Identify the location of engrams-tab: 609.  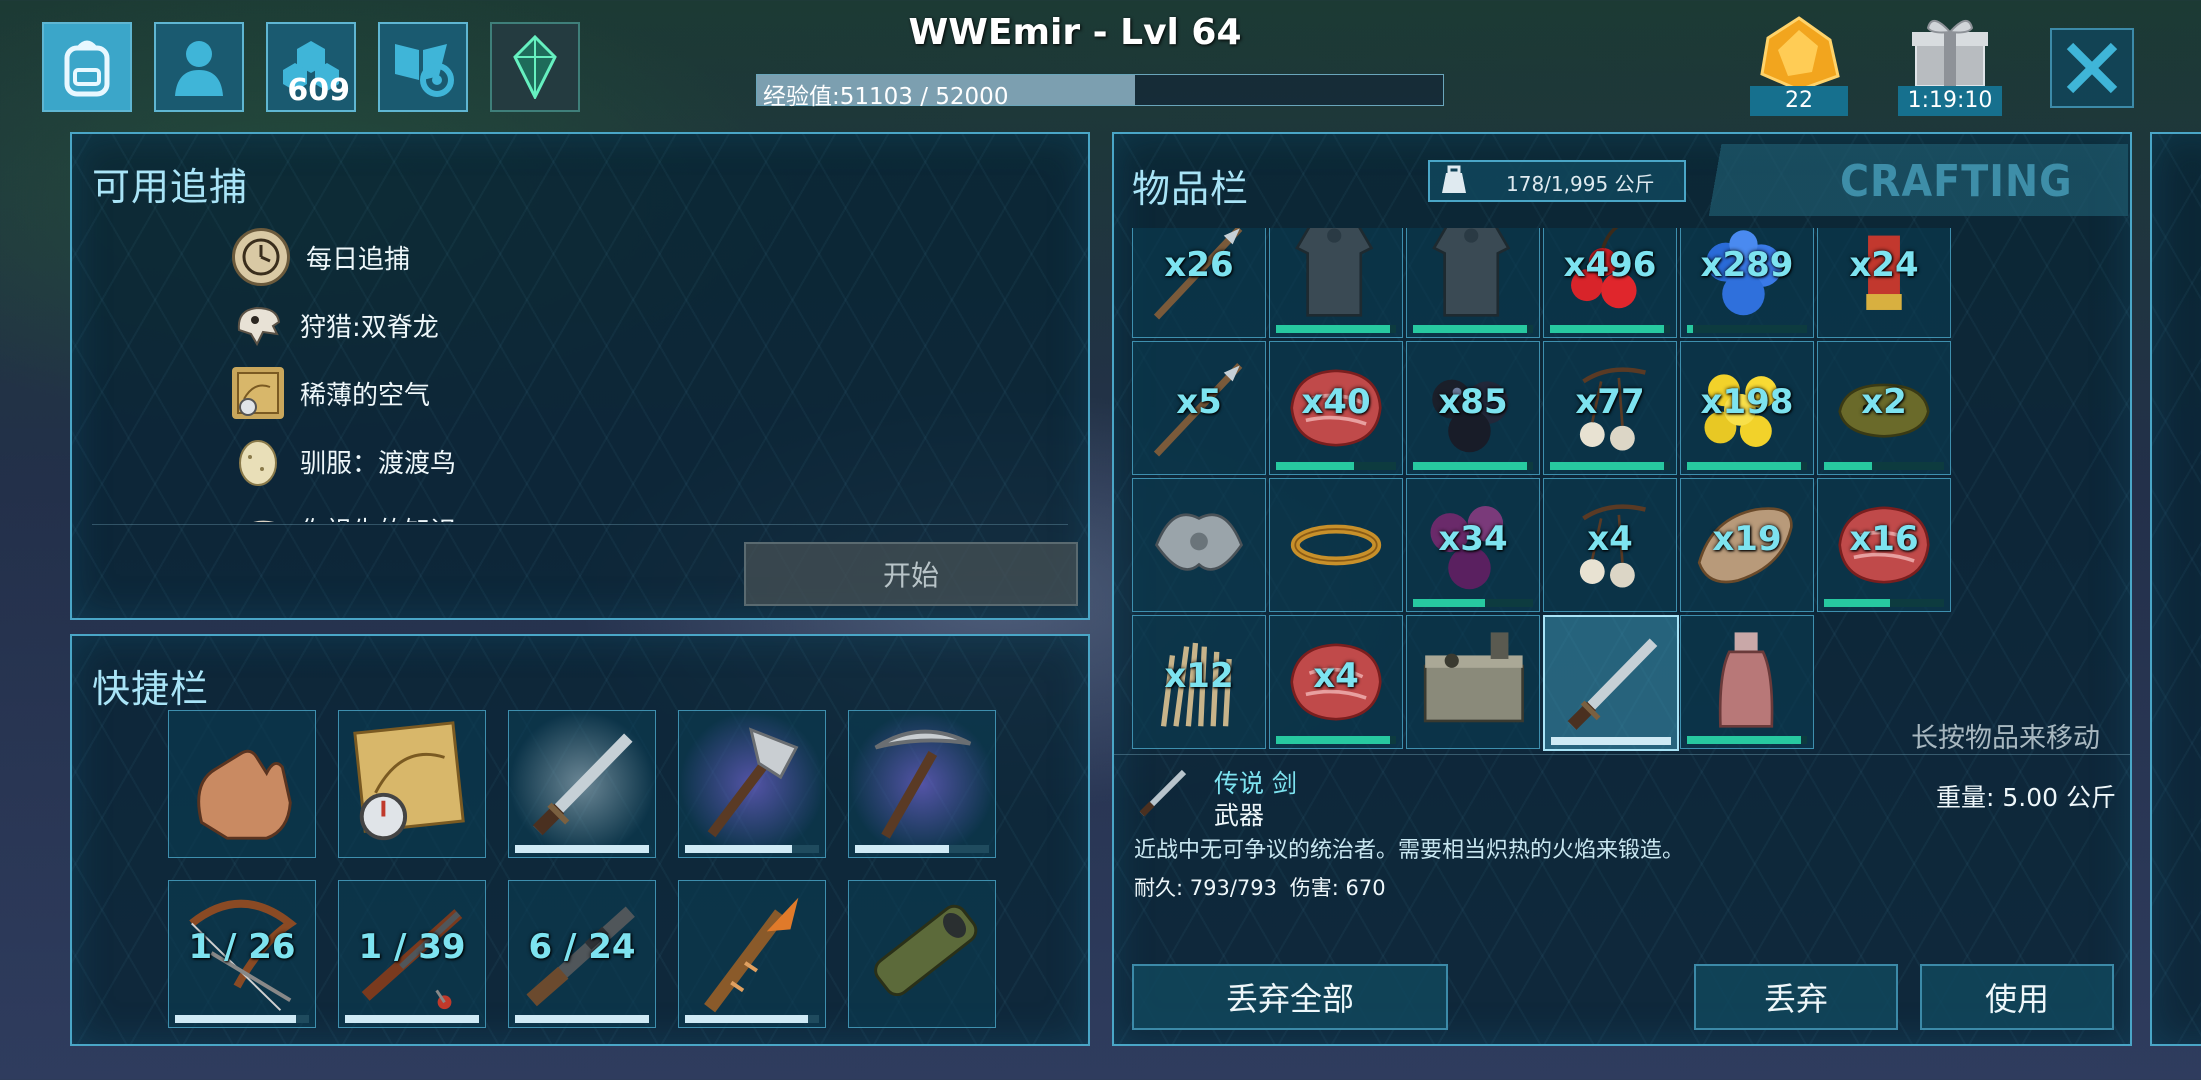
(311, 67).